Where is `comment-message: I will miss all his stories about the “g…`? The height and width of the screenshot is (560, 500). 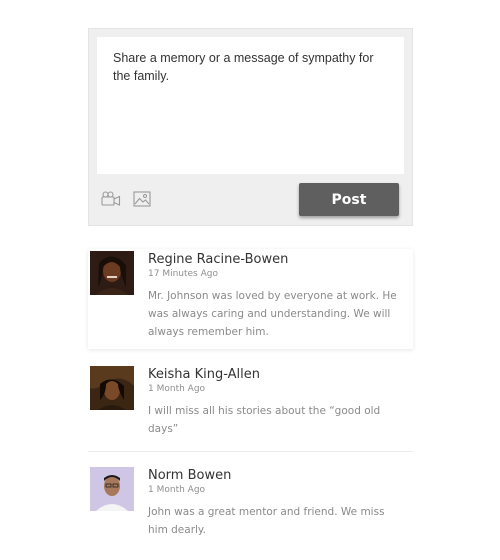
comment-message: I will miss all his stories about the “g… is located at coordinates (264, 420).